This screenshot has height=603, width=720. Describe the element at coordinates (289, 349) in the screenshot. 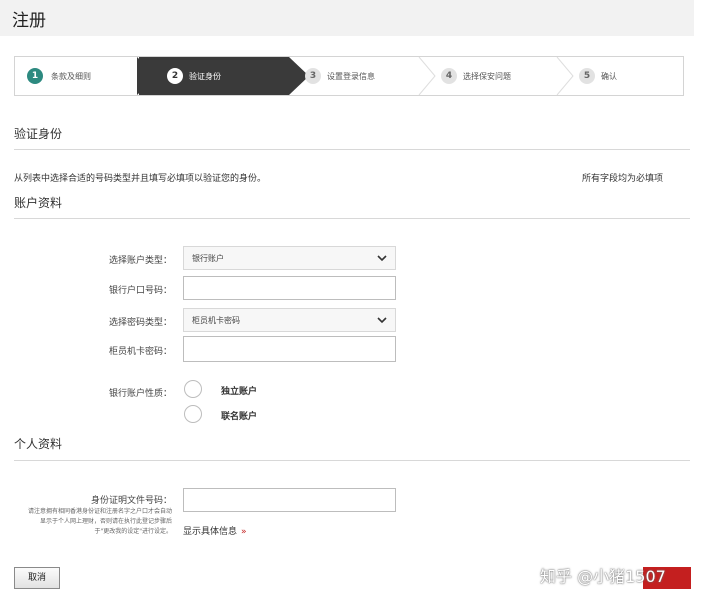

I see `atm-pin-input` at that location.